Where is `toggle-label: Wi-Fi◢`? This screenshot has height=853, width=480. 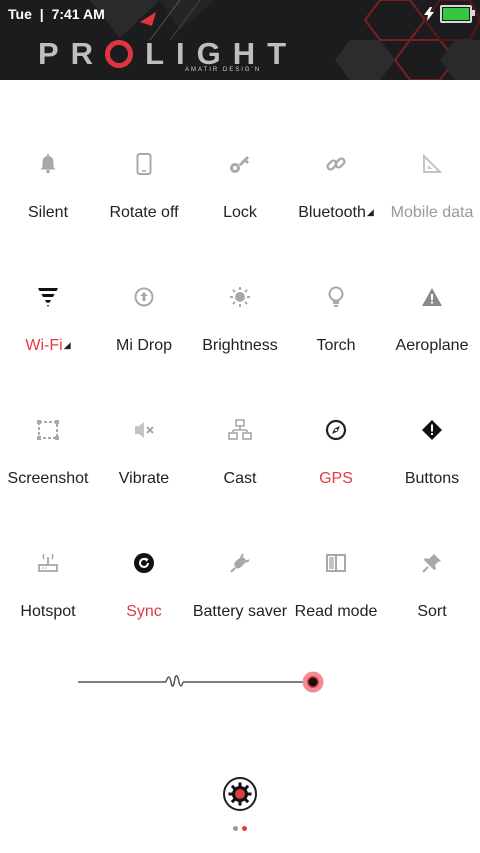
toggle-label: Wi-Fi◢ is located at coordinates (51, 346).